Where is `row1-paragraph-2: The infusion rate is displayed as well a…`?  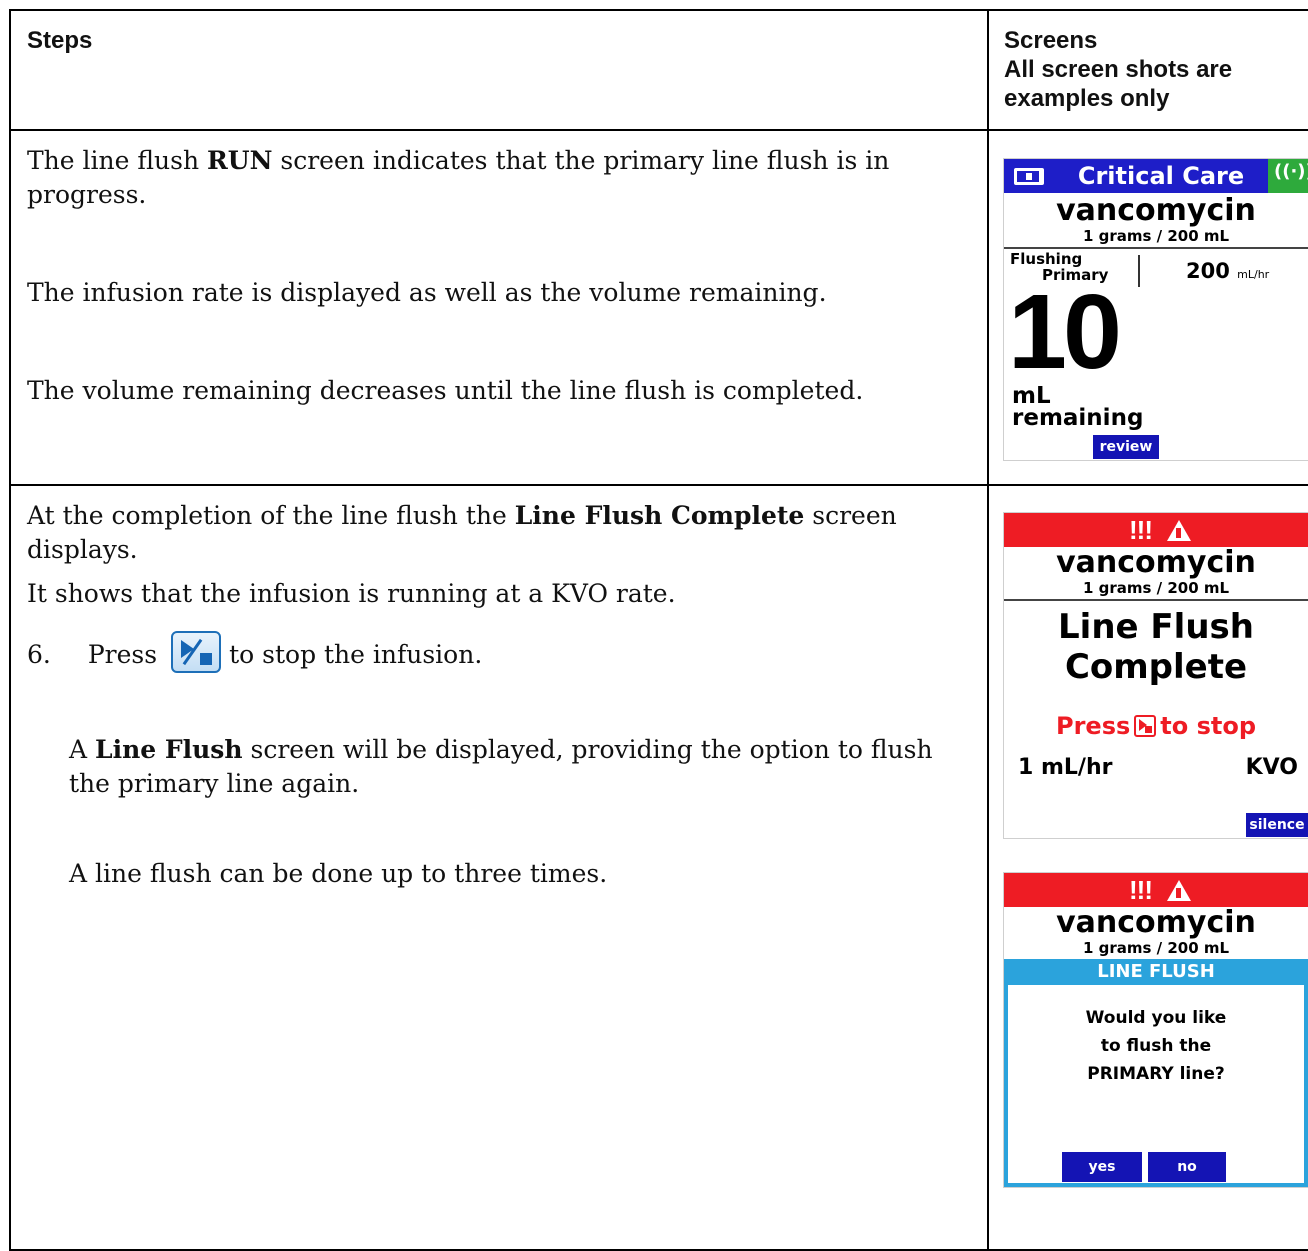
row1-paragraph-2: The infusion rate is displayed as well a… is located at coordinates (427, 292).